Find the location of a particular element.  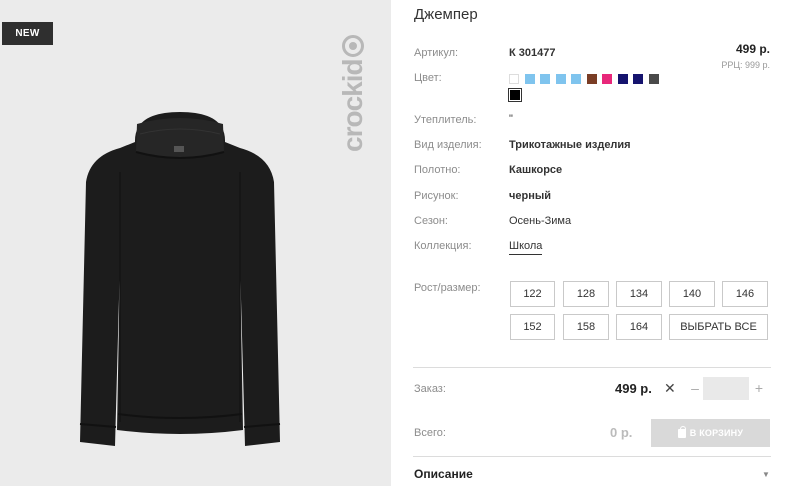

collection-label: Коллекция: is located at coordinates (443, 246).